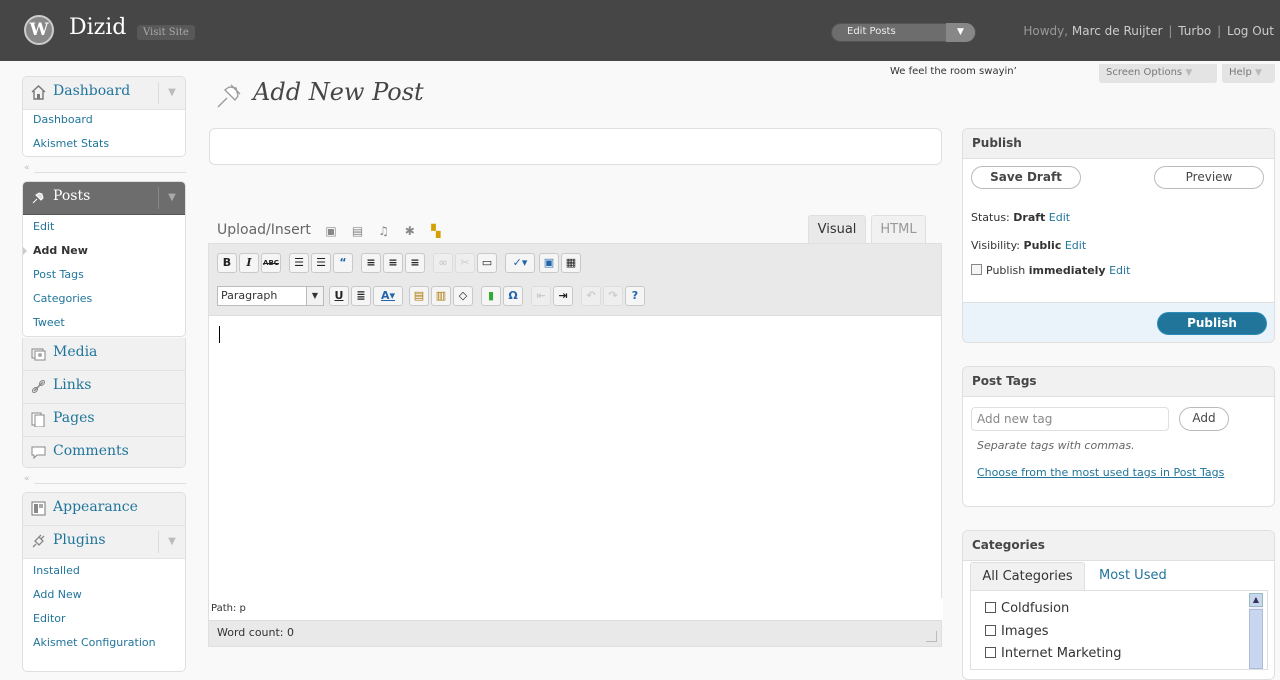 The height and width of the screenshot is (680, 1280). I want to click on more-tag-icon: ▭, so click(487, 263).